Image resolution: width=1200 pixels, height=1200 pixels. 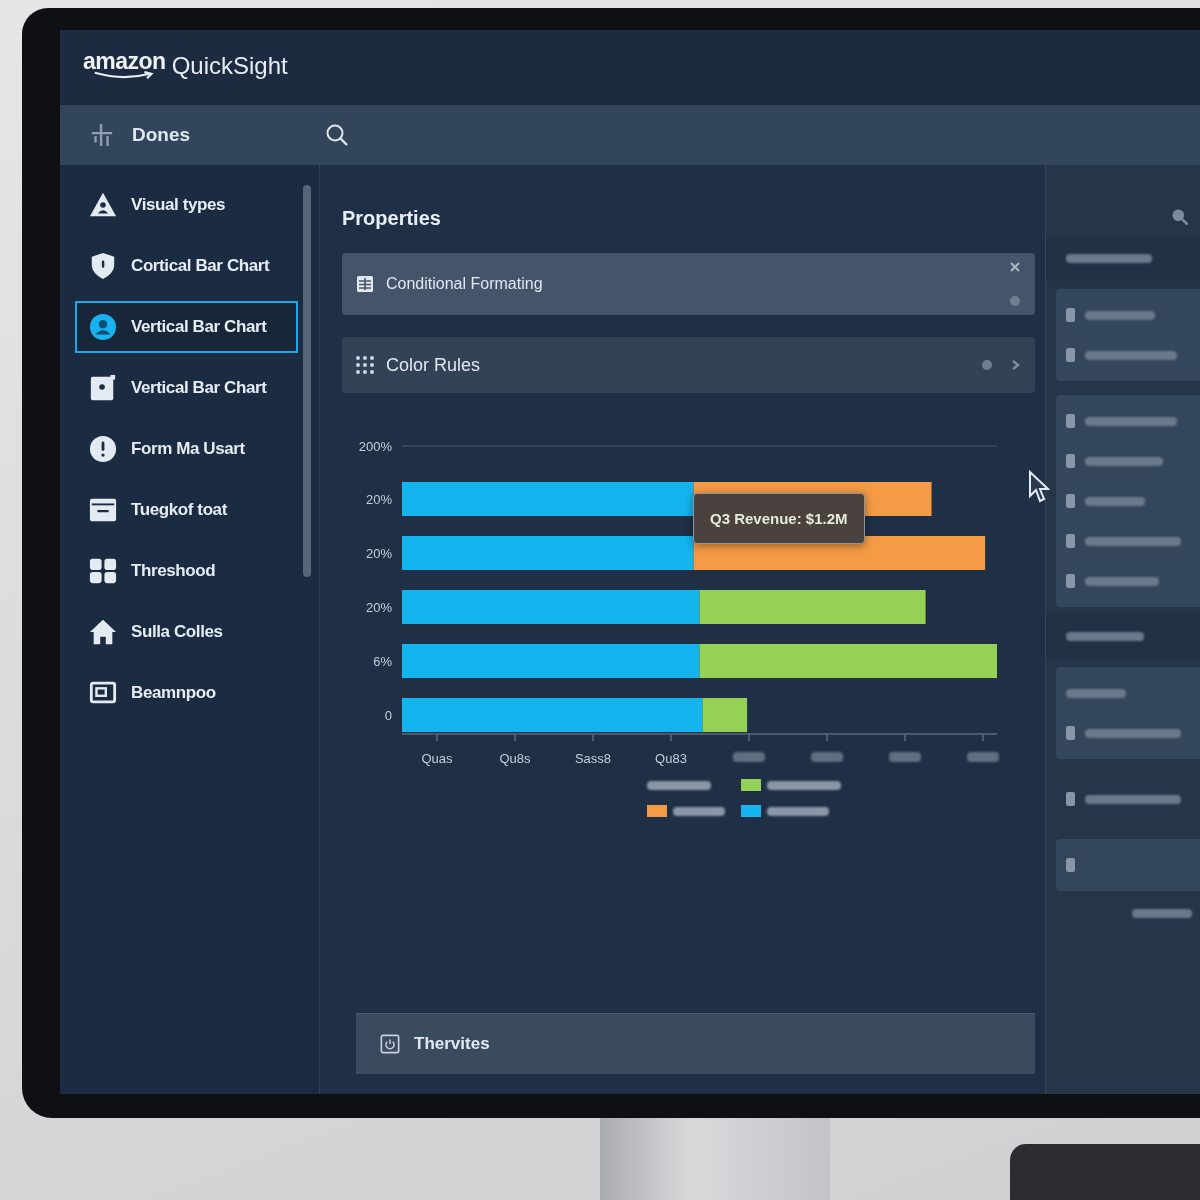 I want to click on axis-label: Sass8, so click(x=593, y=758).